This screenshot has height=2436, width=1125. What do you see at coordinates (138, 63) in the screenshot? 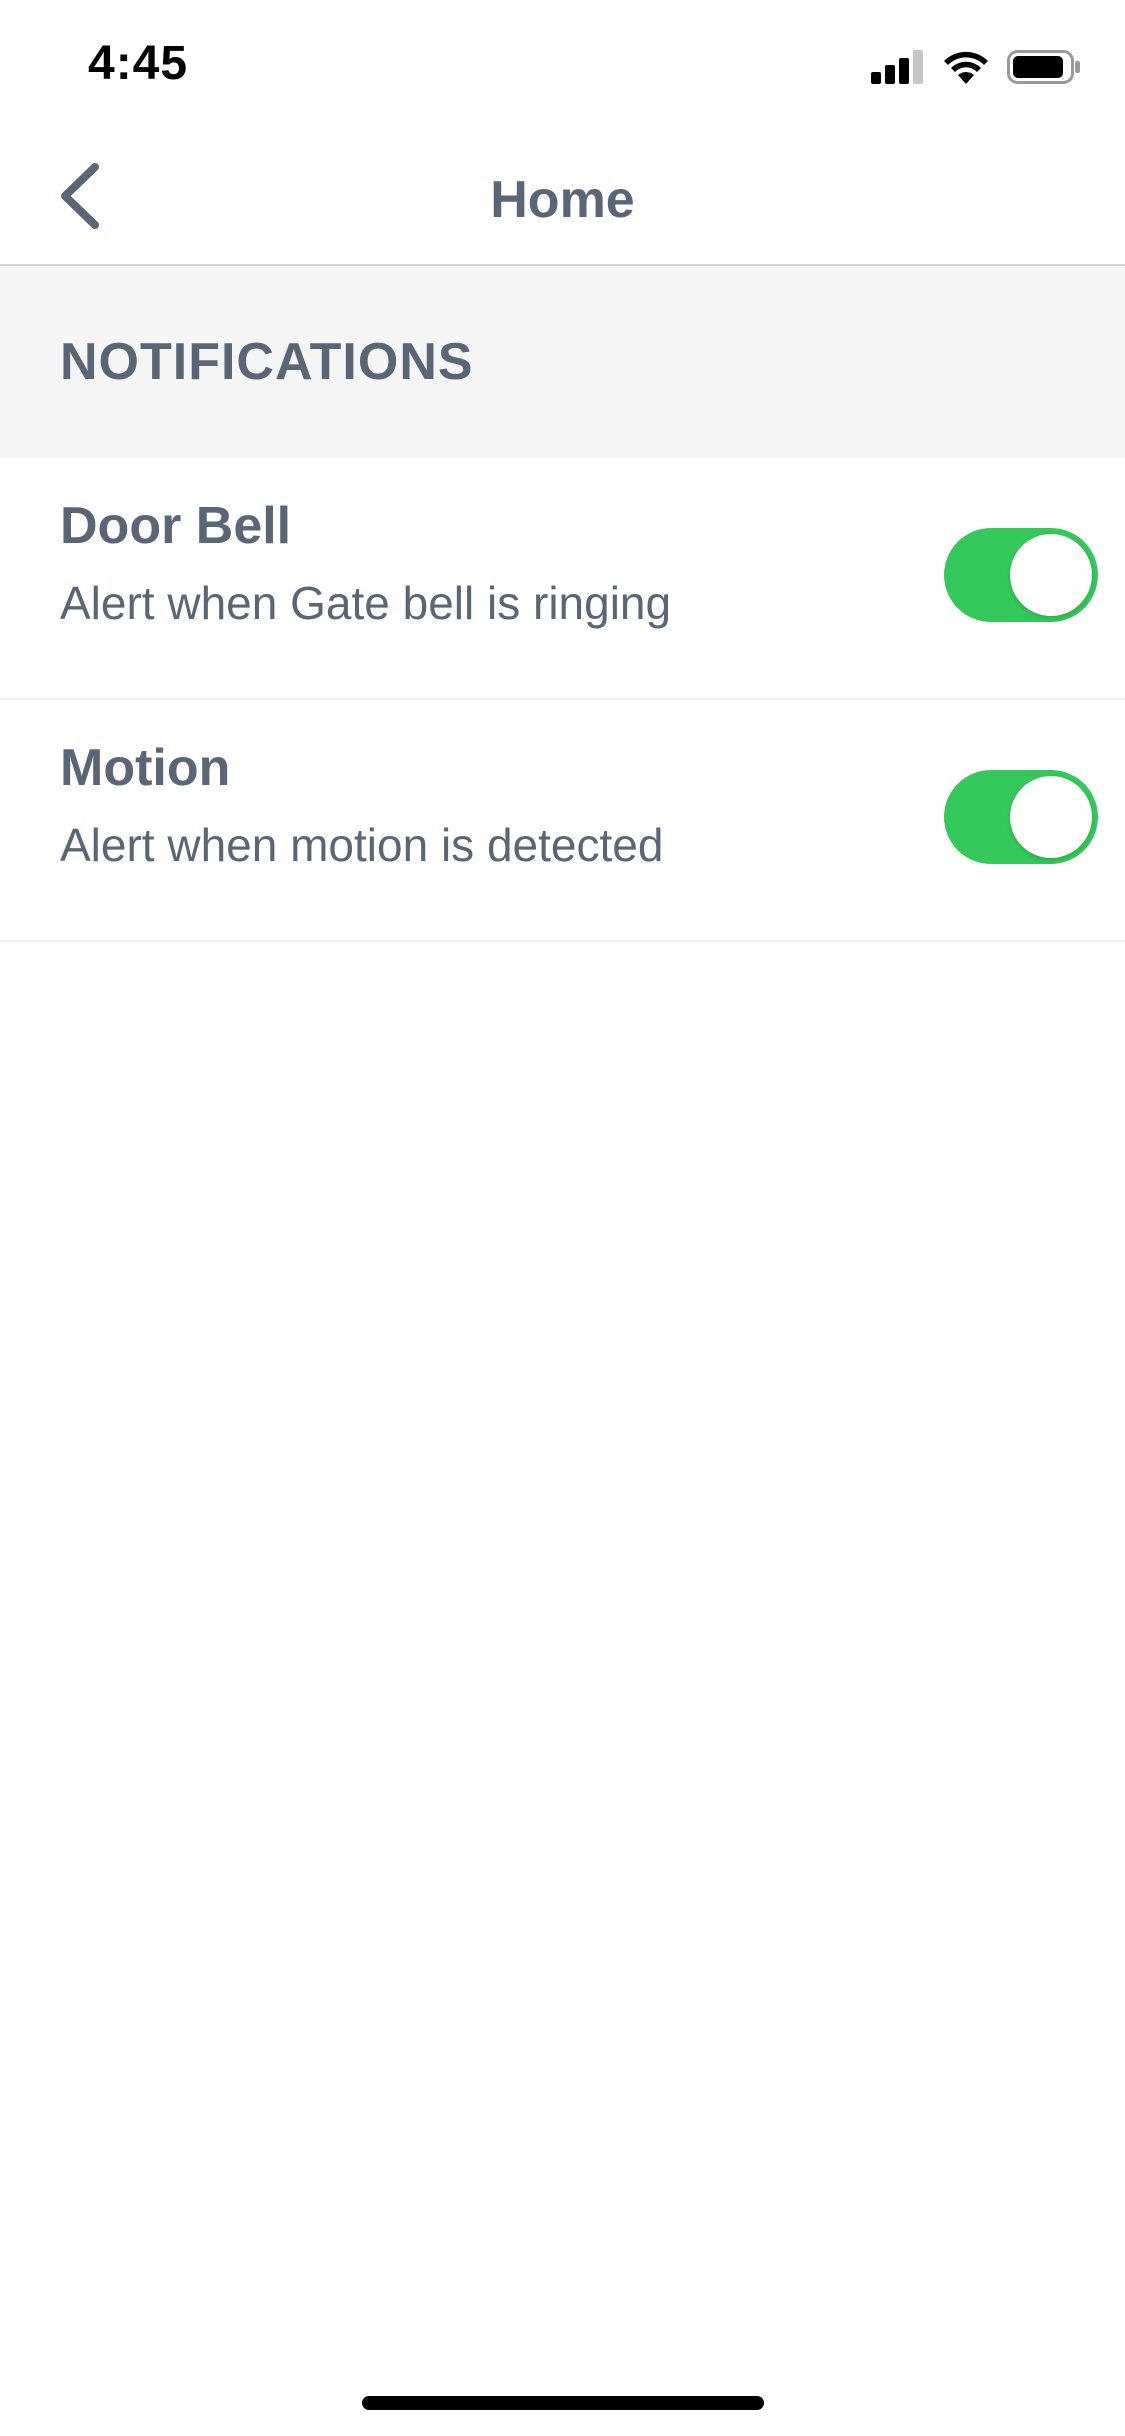
I see `status-time: 4:45` at bounding box center [138, 63].